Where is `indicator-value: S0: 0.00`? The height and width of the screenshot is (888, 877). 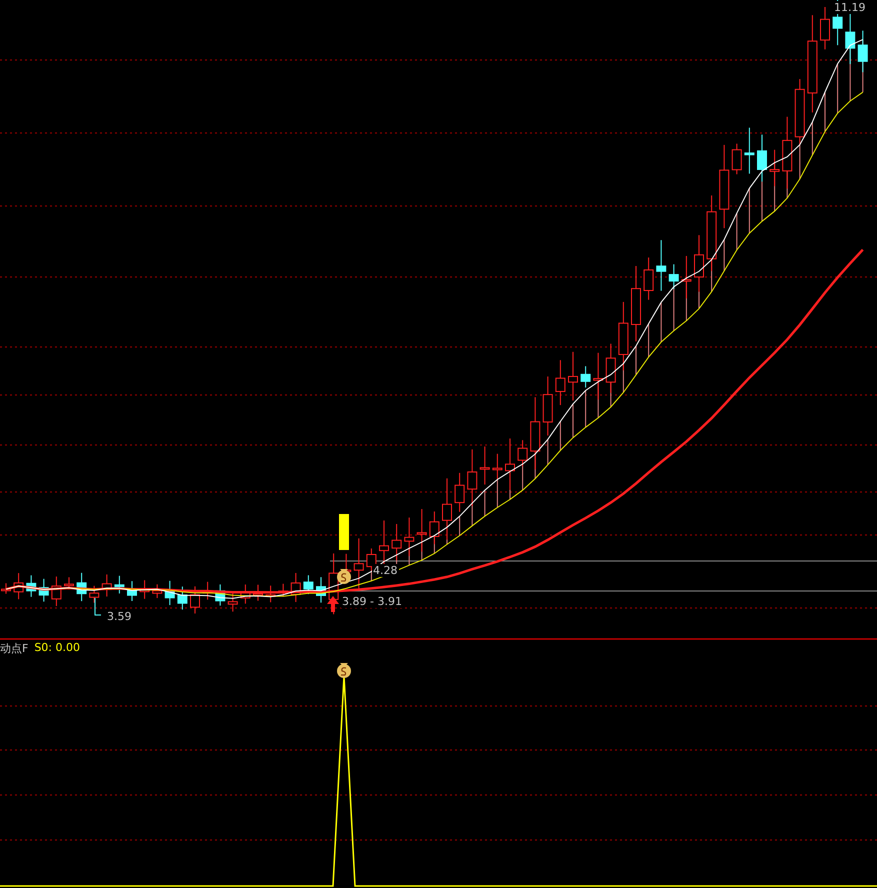
indicator-value: S0: 0.00 is located at coordinates (57, 648).